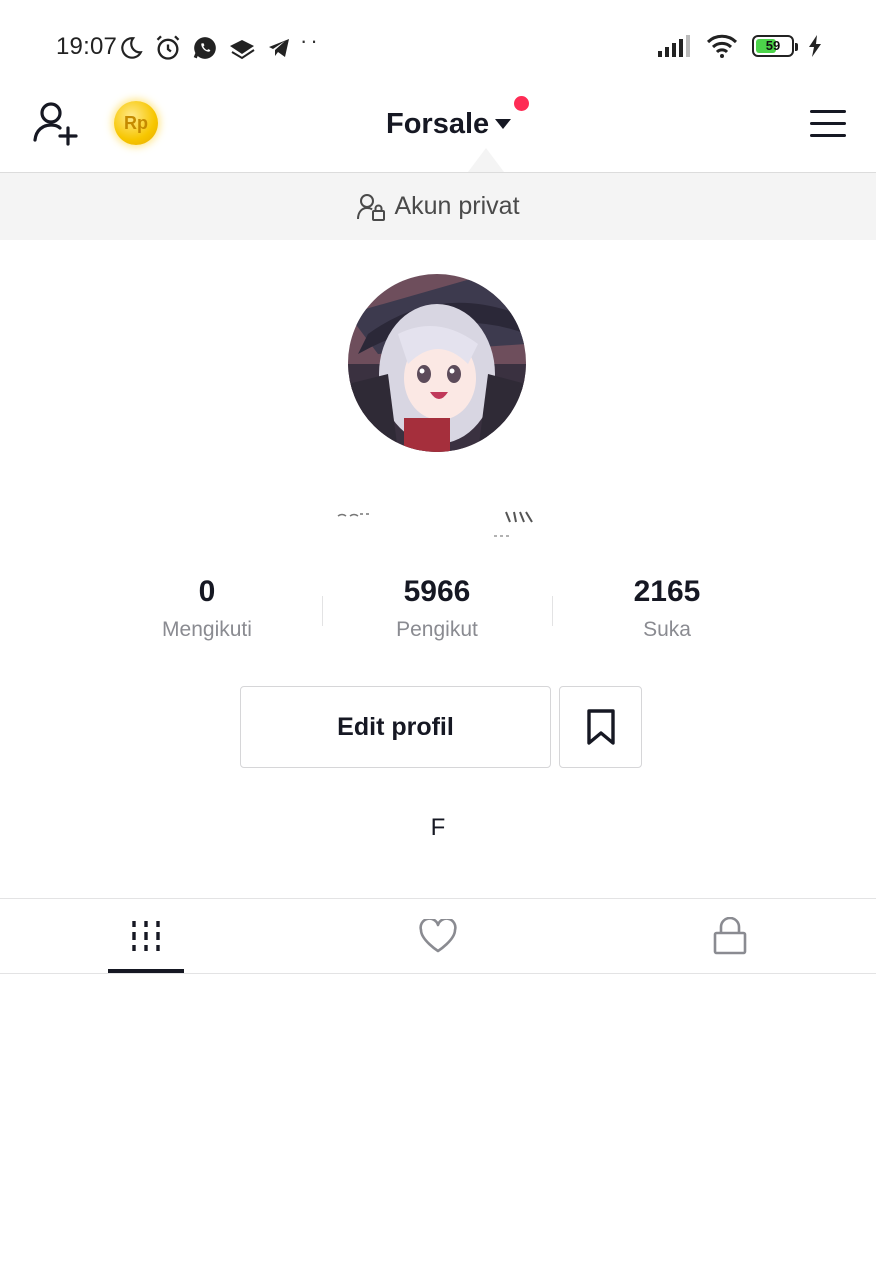  I want to click on wifi-icon, so click(722, 46).